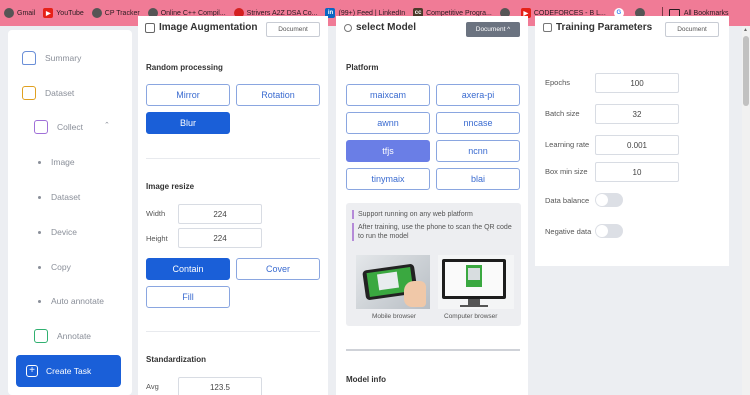 The width and height of the screenshot is (750, 395). Describe the element at coordinates (393, 282) in the screenshot. I see `mobile-browser-image` at that location.